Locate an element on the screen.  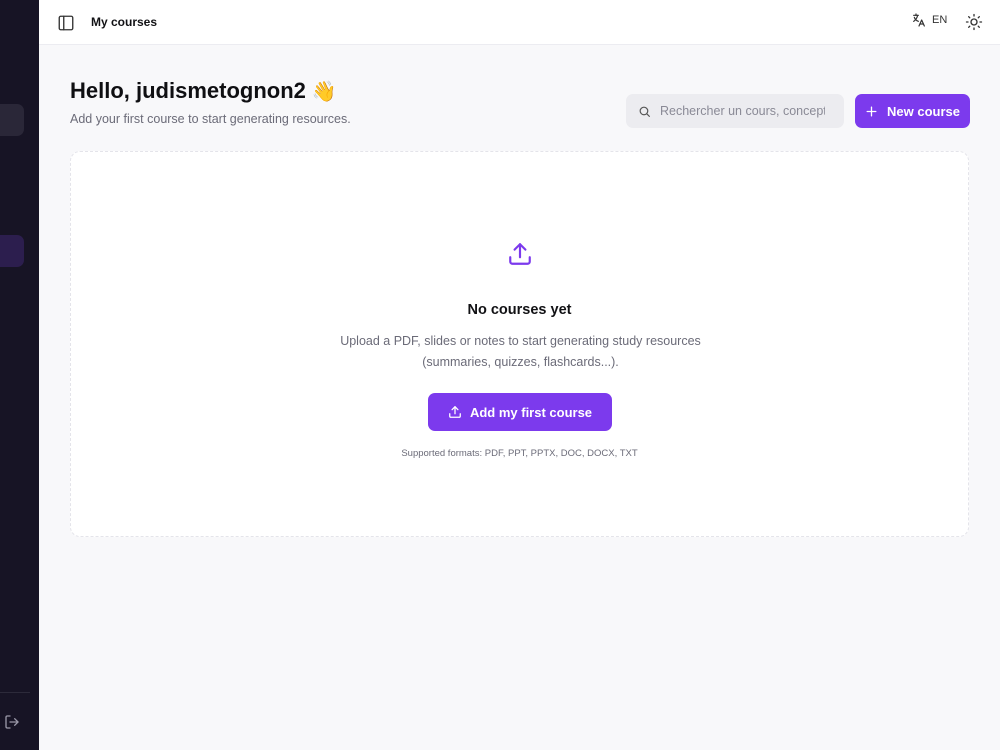
search-box is located at coordinates (735, 111).